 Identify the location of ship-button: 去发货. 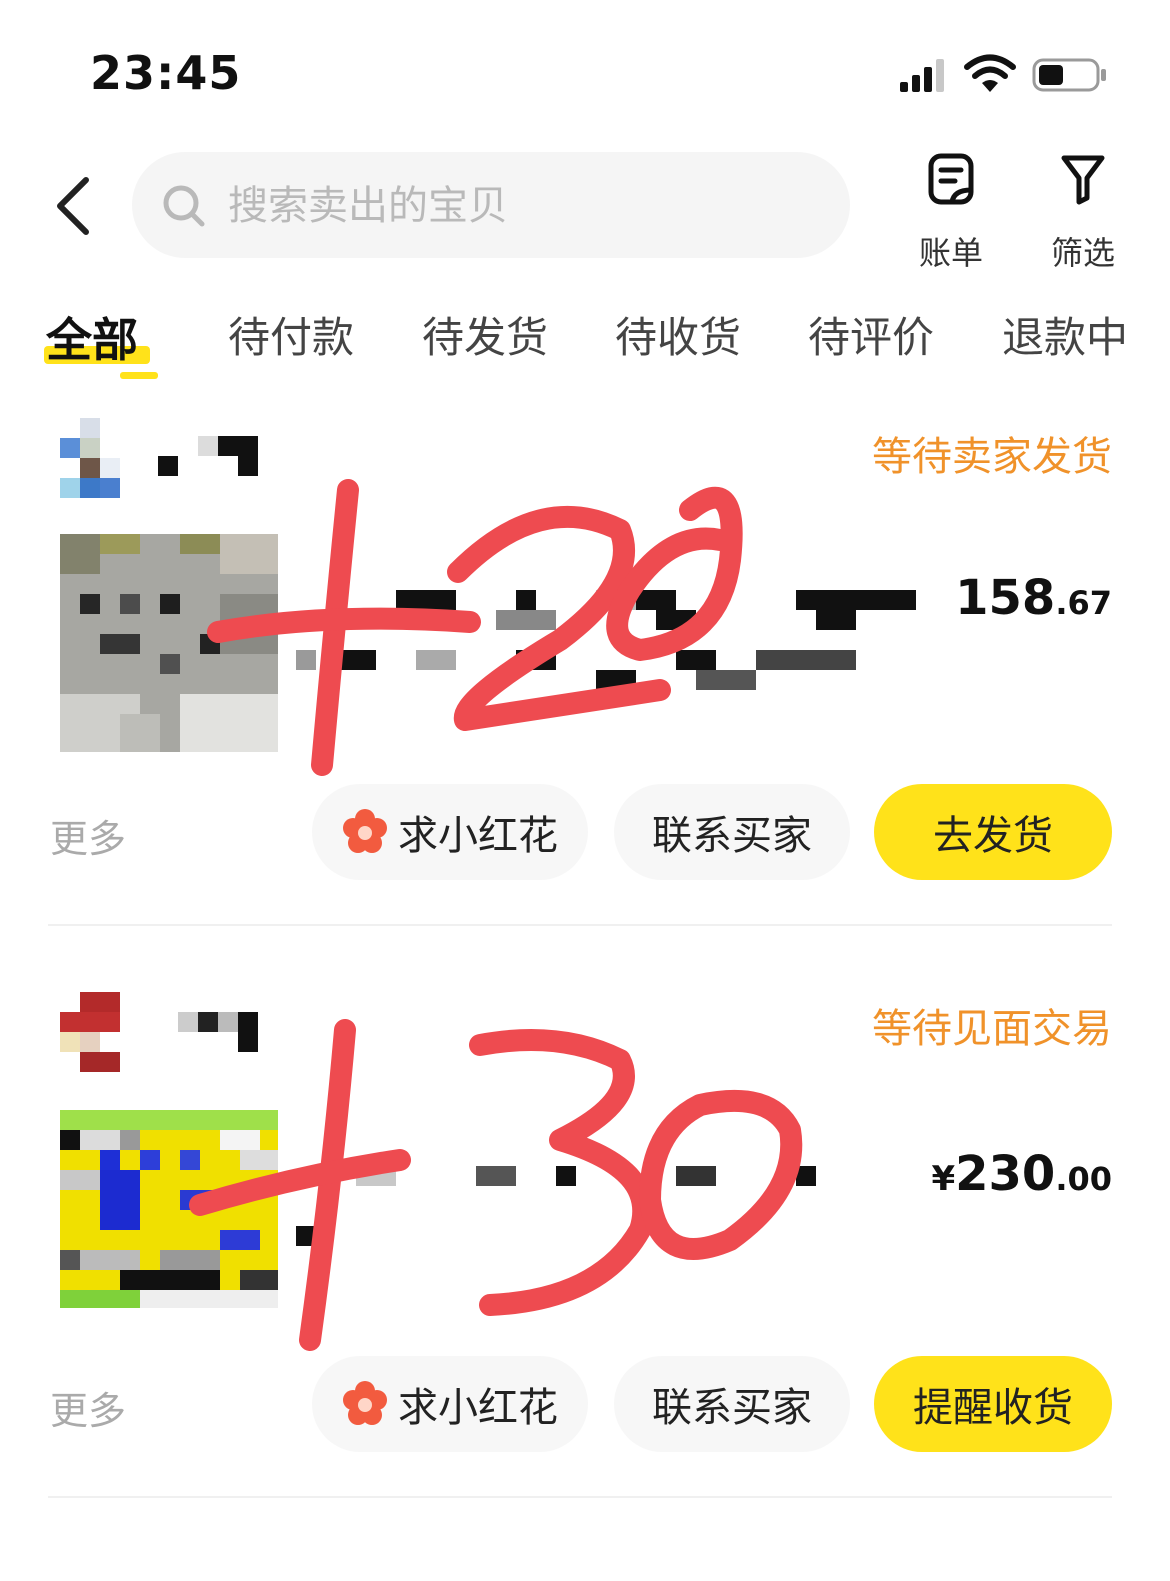
(993, 832).